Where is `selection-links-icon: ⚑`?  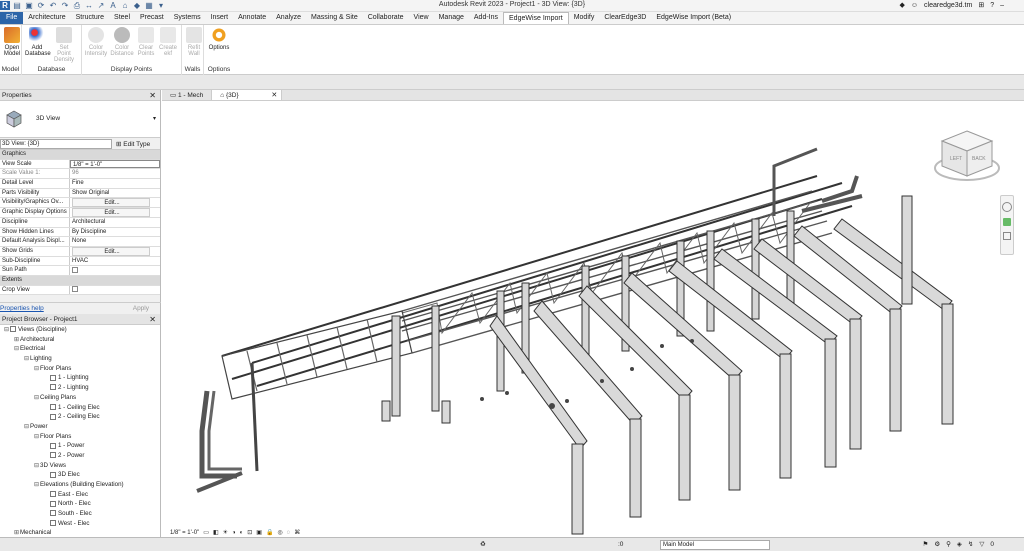 selection-links-icon: ⚑ is located at coordinates (926, 544).